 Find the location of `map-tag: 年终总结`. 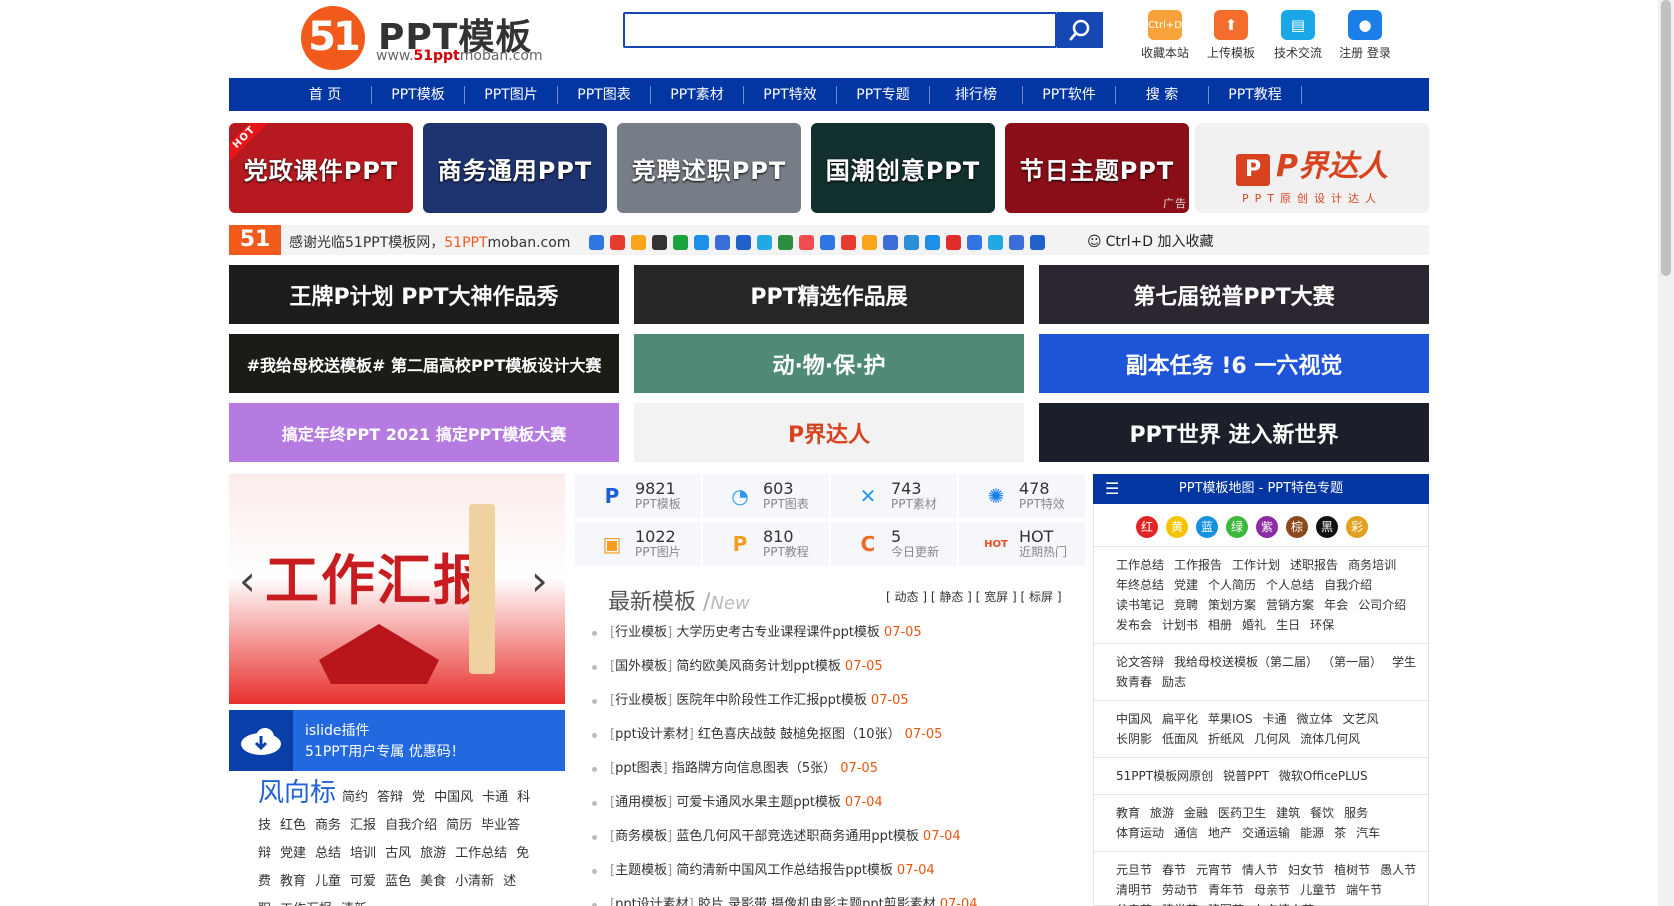

map-tag: 年终总结 is located at coordinates (1140, 585).